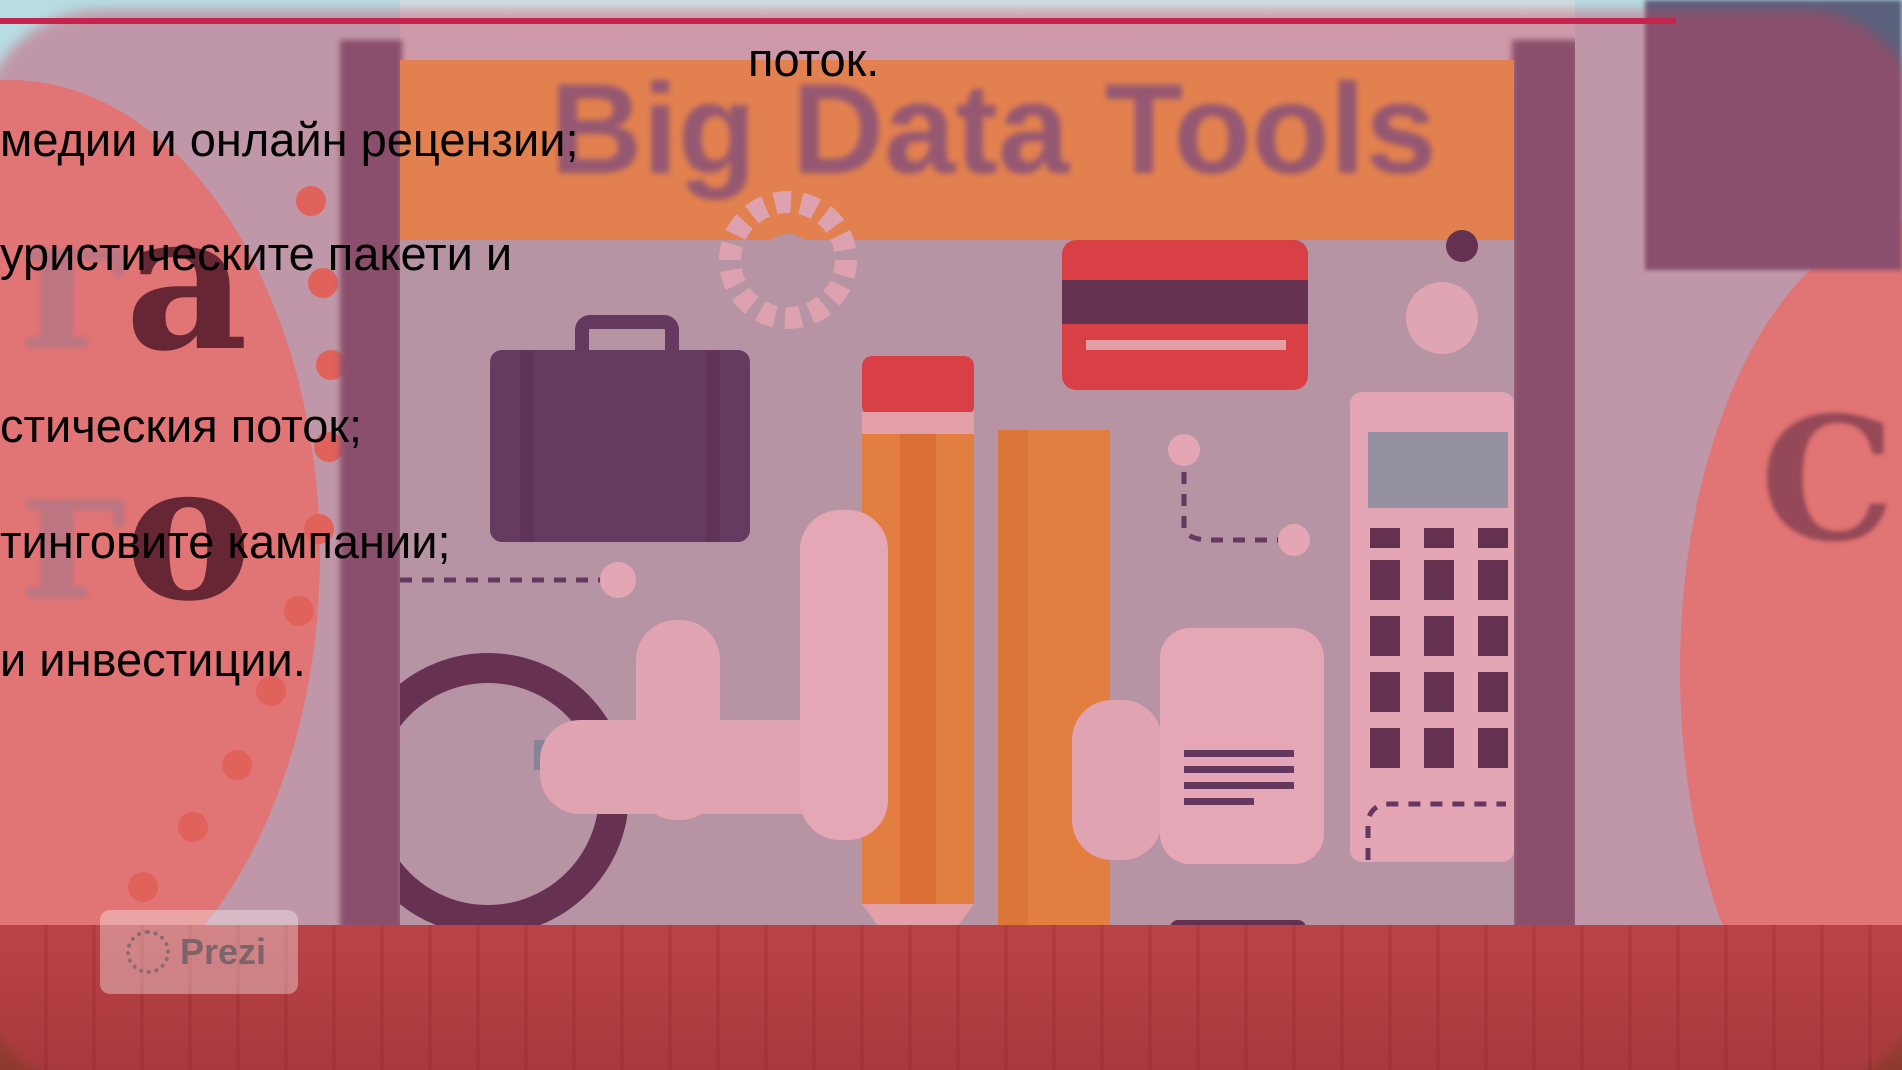 The height and width of the screenshot is (1070, 1902). I want to click on heading-fragment: поток., so click(814, 59).